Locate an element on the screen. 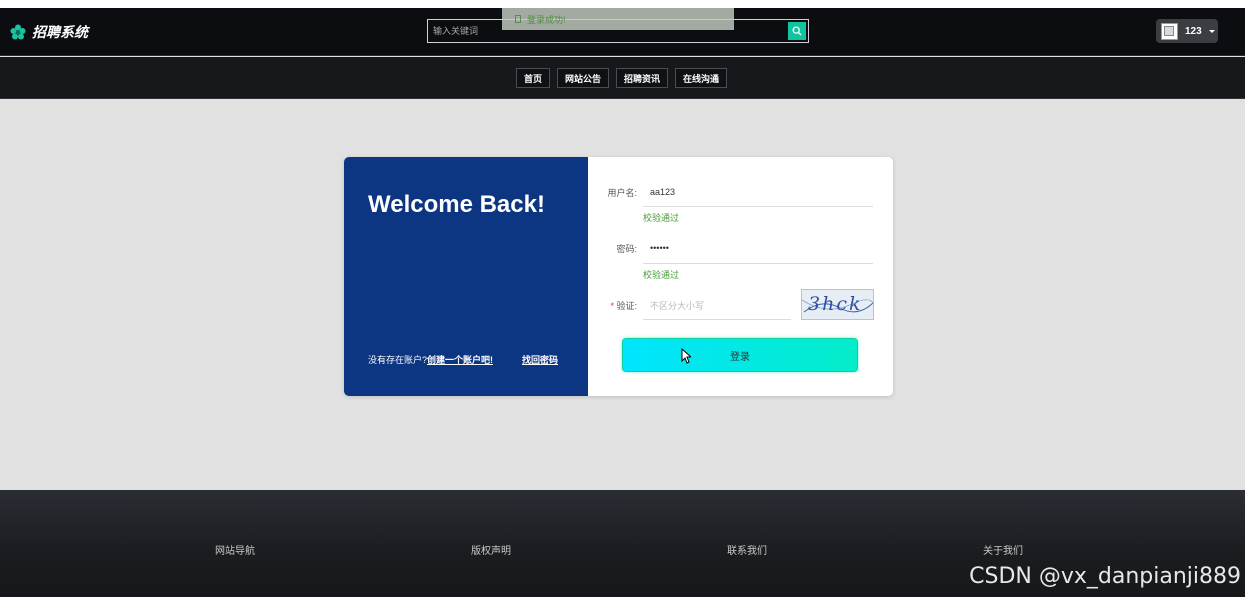 The image size is (1245, 597). user-menu: 123 is located at coordinates (1187, 31).